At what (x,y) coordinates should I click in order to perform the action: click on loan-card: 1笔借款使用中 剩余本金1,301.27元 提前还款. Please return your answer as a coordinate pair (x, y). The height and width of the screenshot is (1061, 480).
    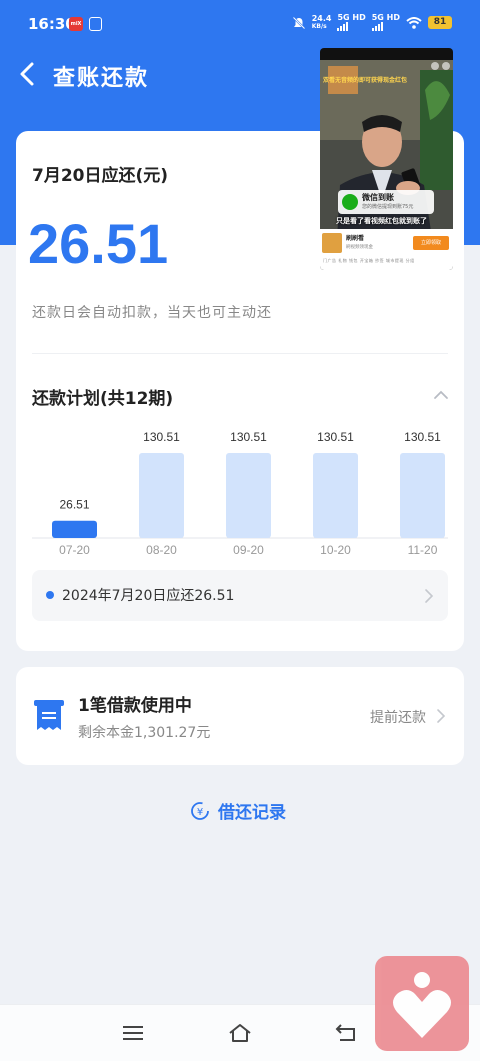
    Looking at the image, I should click on (240, 716).